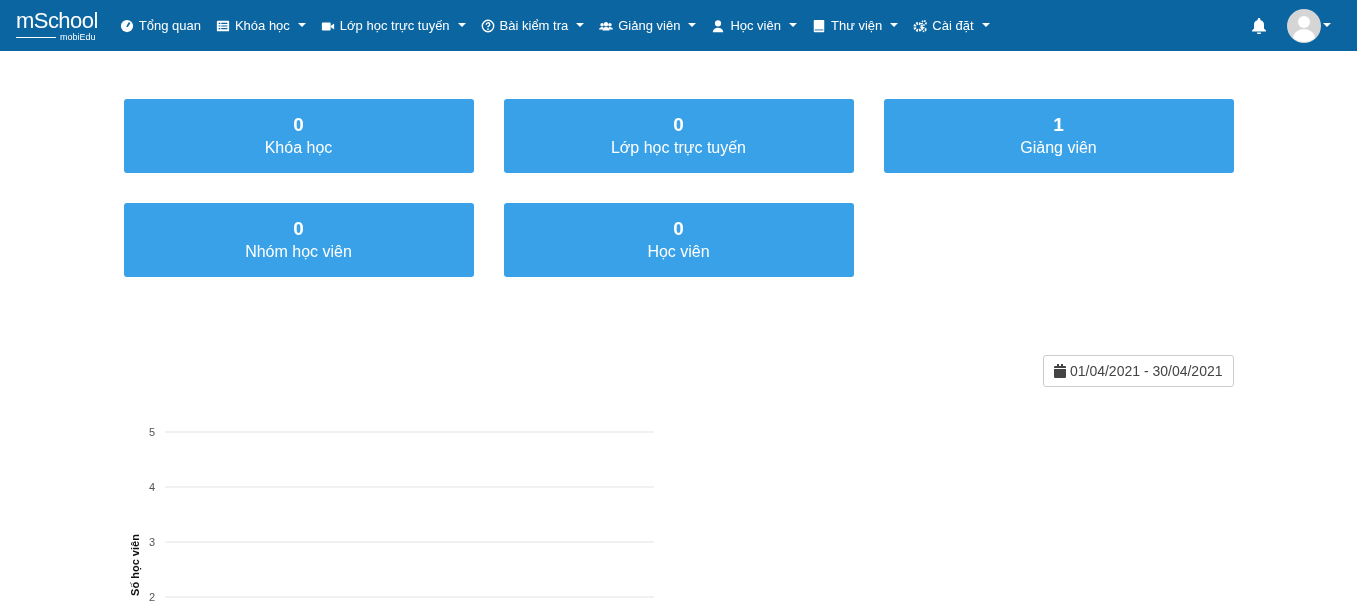 The height and width of the screenshot is (615, 1357). Describe the element at coordinates (718, 25) in the screenshot. I see `user-icon` at that location.